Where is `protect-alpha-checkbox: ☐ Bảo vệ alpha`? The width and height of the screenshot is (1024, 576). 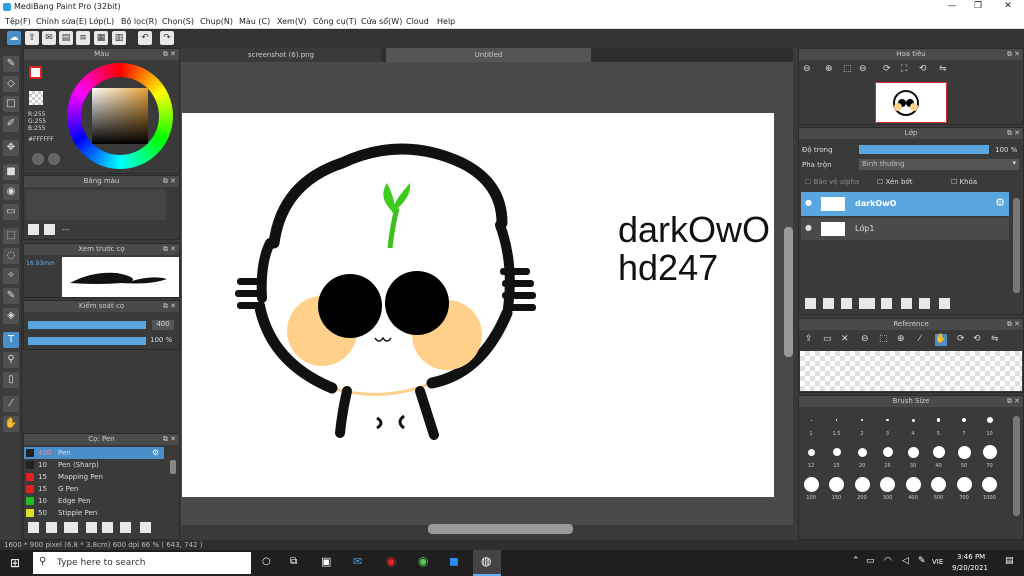
protect-alpha-checkbox: ☐ Bảo vệ alpha is located at coordinates (832, 182).